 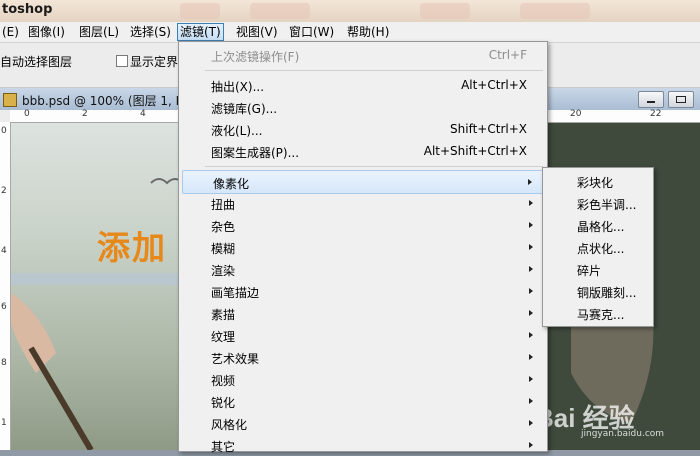 What do you see at coordinates (681, 99) in the screenshot?
I see `maximize-button` at bounding box center [681, 99].